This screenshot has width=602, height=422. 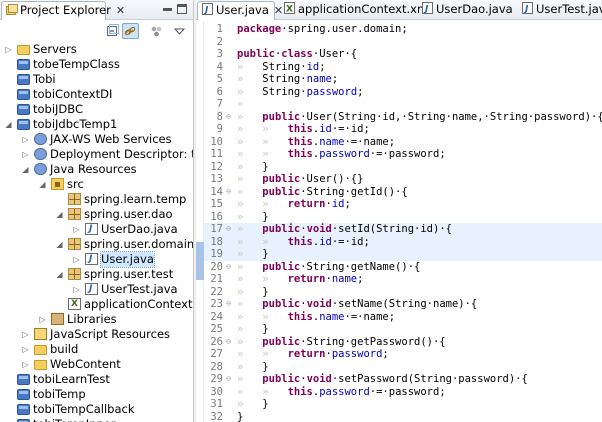 I want to click on code-line: 32}, so click(x=403, y=416).